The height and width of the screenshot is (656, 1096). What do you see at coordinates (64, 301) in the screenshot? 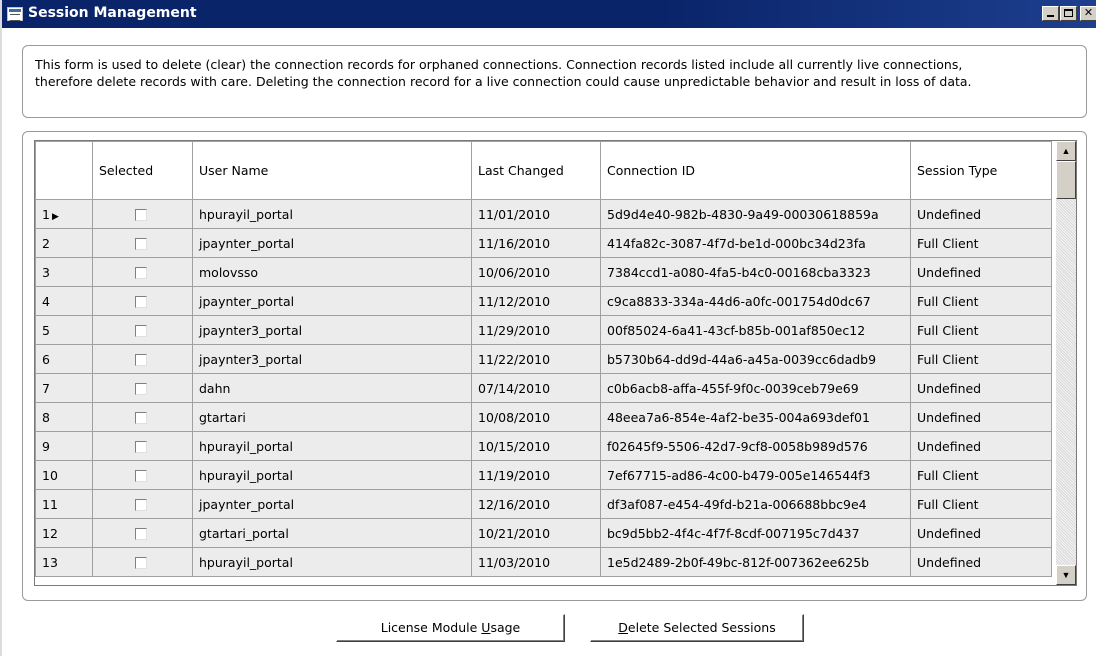
I see `row-header: 4` at bounding box center [64, 301].